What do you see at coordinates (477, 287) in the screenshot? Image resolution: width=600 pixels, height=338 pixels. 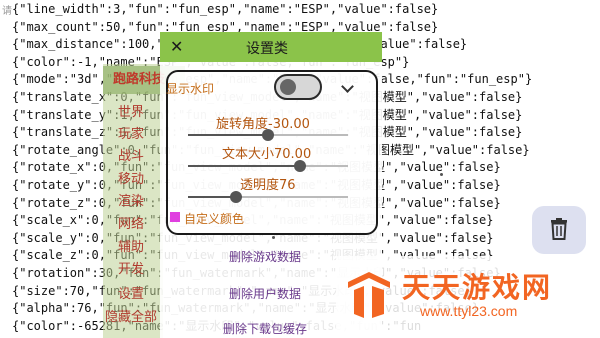 I see `watermark-title: 天天游戏网` at bounding box center [477, 287].